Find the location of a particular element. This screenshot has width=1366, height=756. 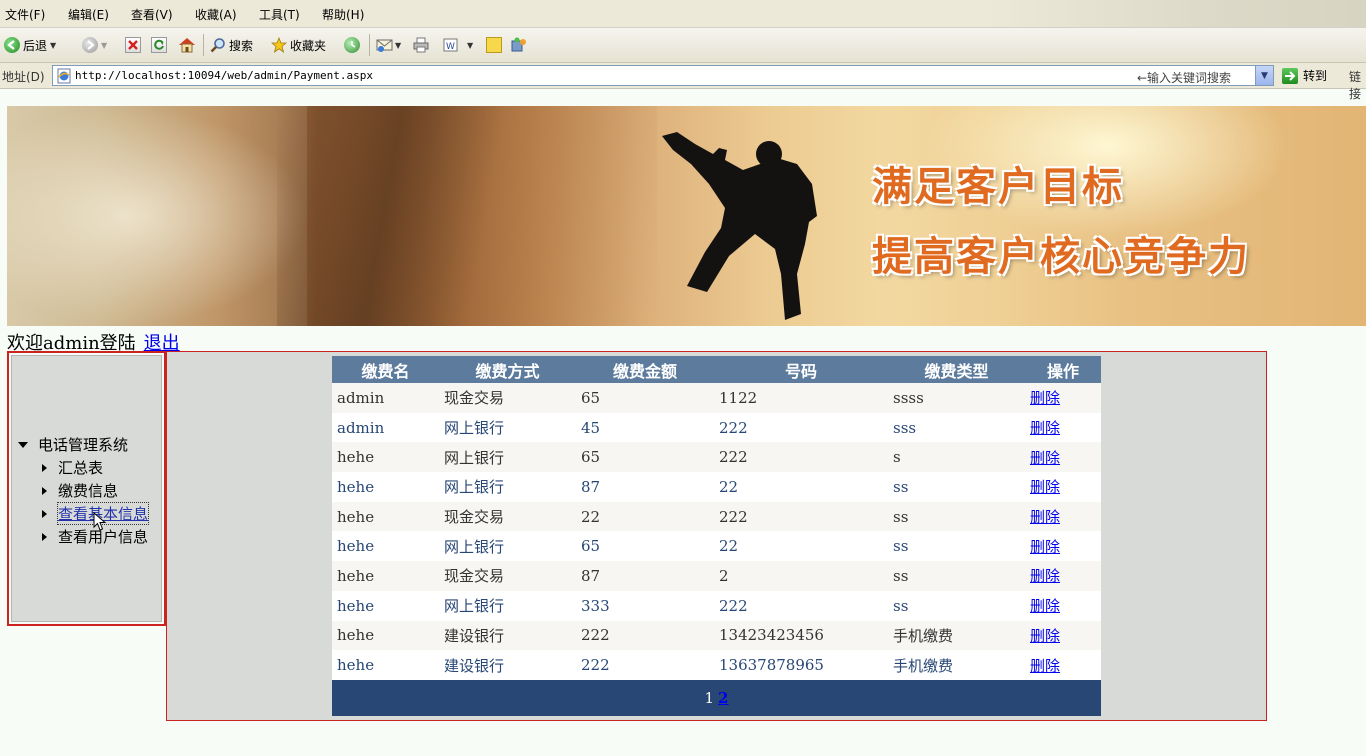

stop-button is located at coordinates (133, 45).